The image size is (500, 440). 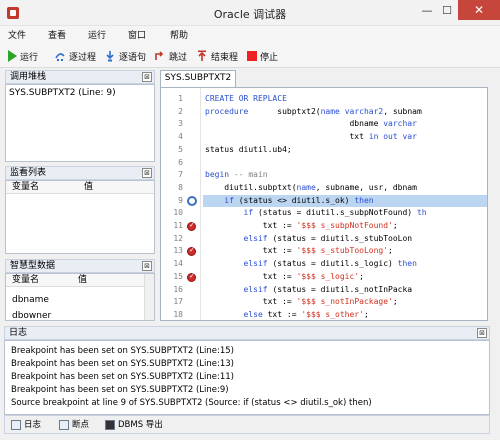 I want to click on menu-window: 窗口, so click(x=137, y=34).